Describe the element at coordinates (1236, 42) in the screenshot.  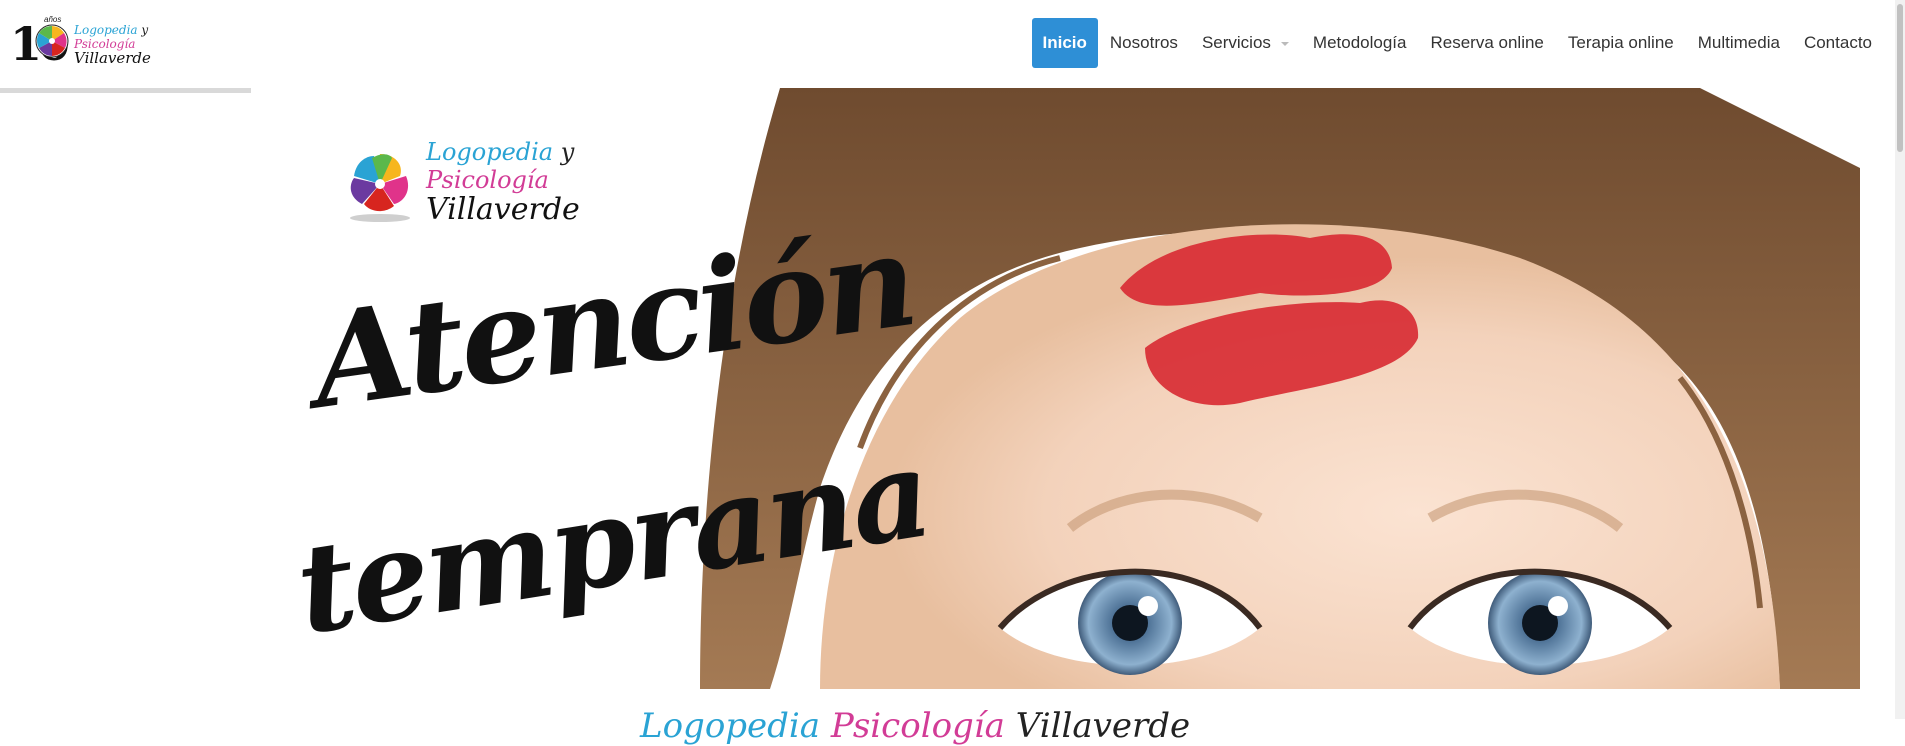
I see `nav-servicios-label: Servicios` at that location.